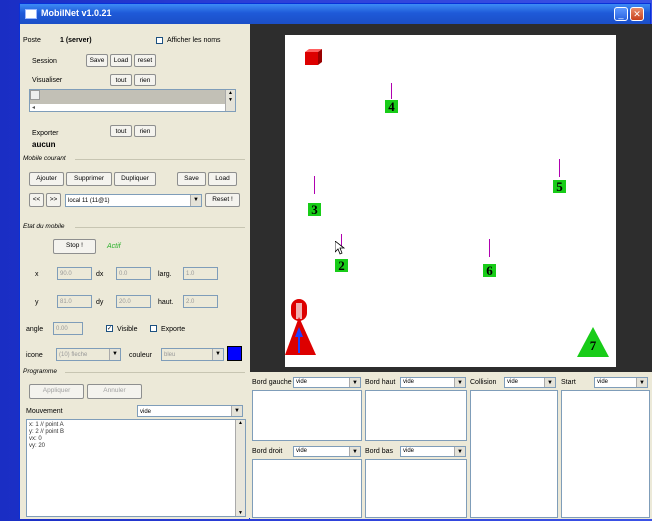 Image resolution: width=652 pixels, height=521 pixels. What do you see at coordinates (416, 488) in the screenshot?
I see `bord-bas-editor` at bounding box center [416, 488].